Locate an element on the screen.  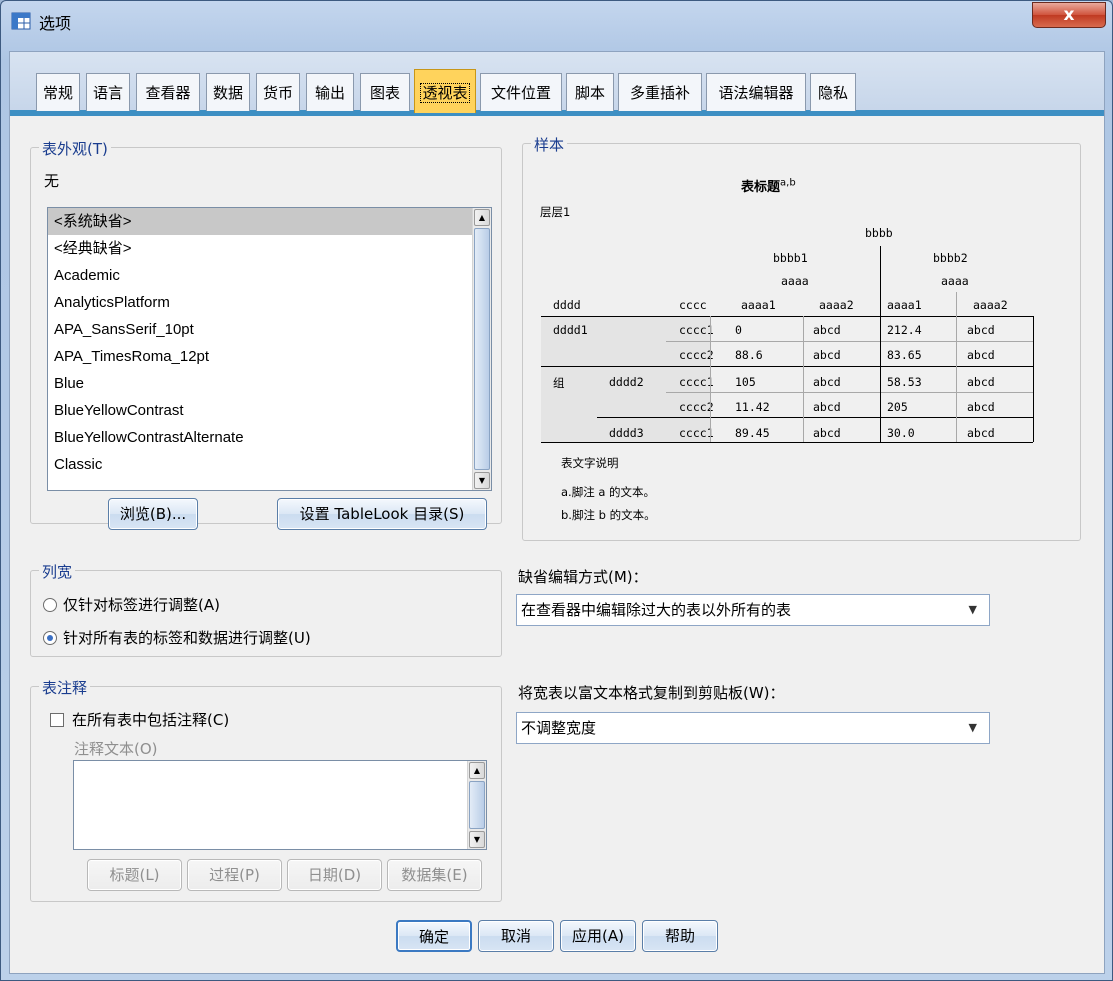
column-width-group: 列宽 仅针对标签进行调整(A) 针对所有表的标签和数据进行调整(U) is located at coordinates (266, 609).